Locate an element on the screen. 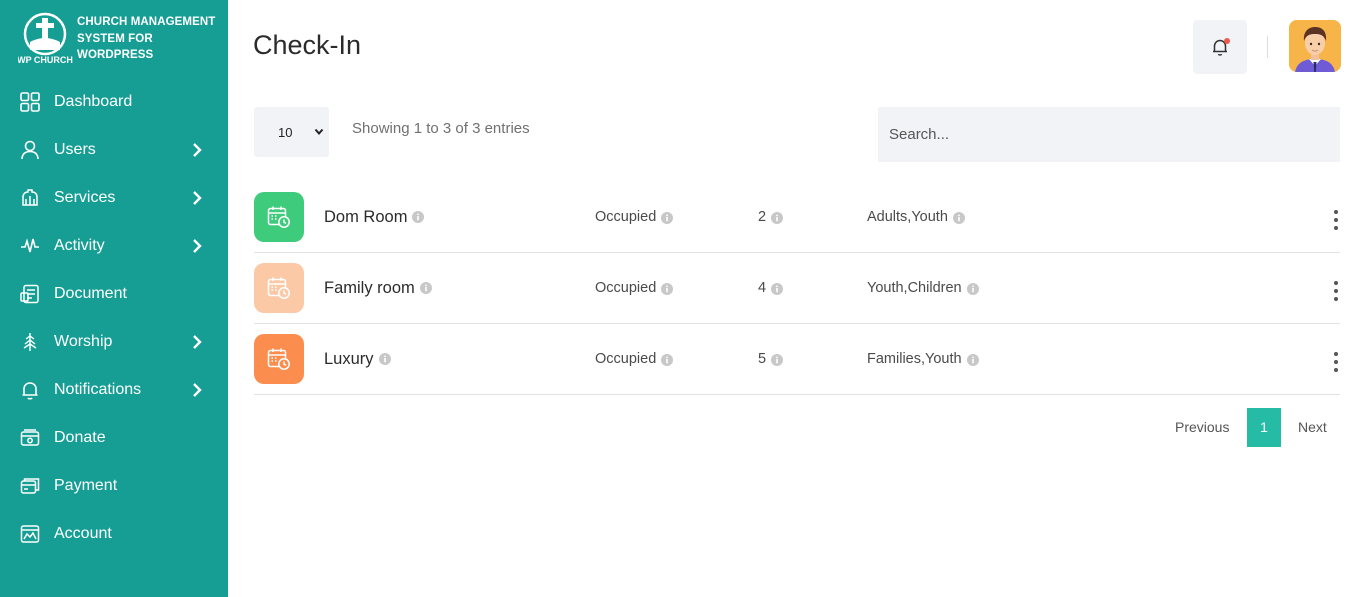 This screenshot has width=1365, height=597. room-count: 4 is located at coordinates (771, 288).